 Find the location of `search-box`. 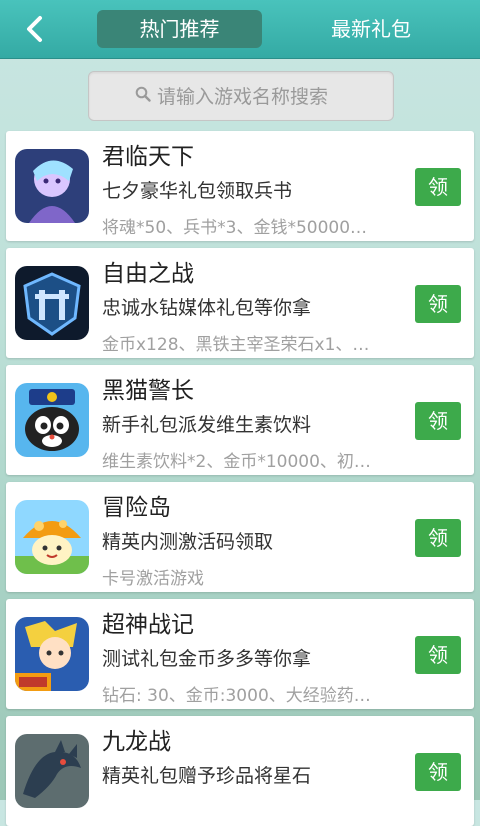

search-box is located at coordinates (241, 96).